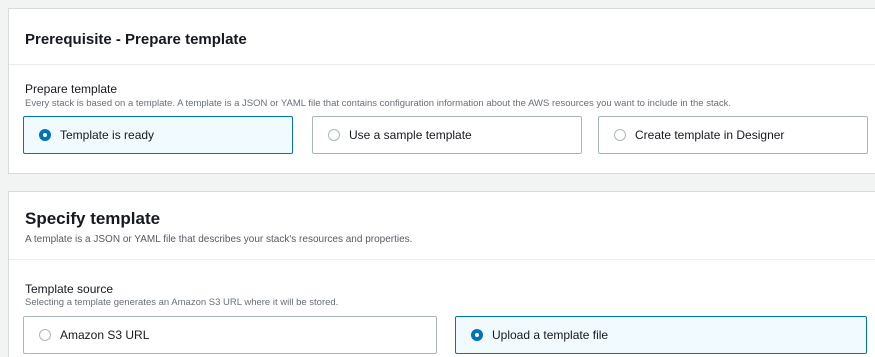 This screenshot has width=875, height=357. What do you see at coordinates (71, 89) in the screenshot?
I see `prepare-template-label: Prepare template` at bounding box center [71, 89].